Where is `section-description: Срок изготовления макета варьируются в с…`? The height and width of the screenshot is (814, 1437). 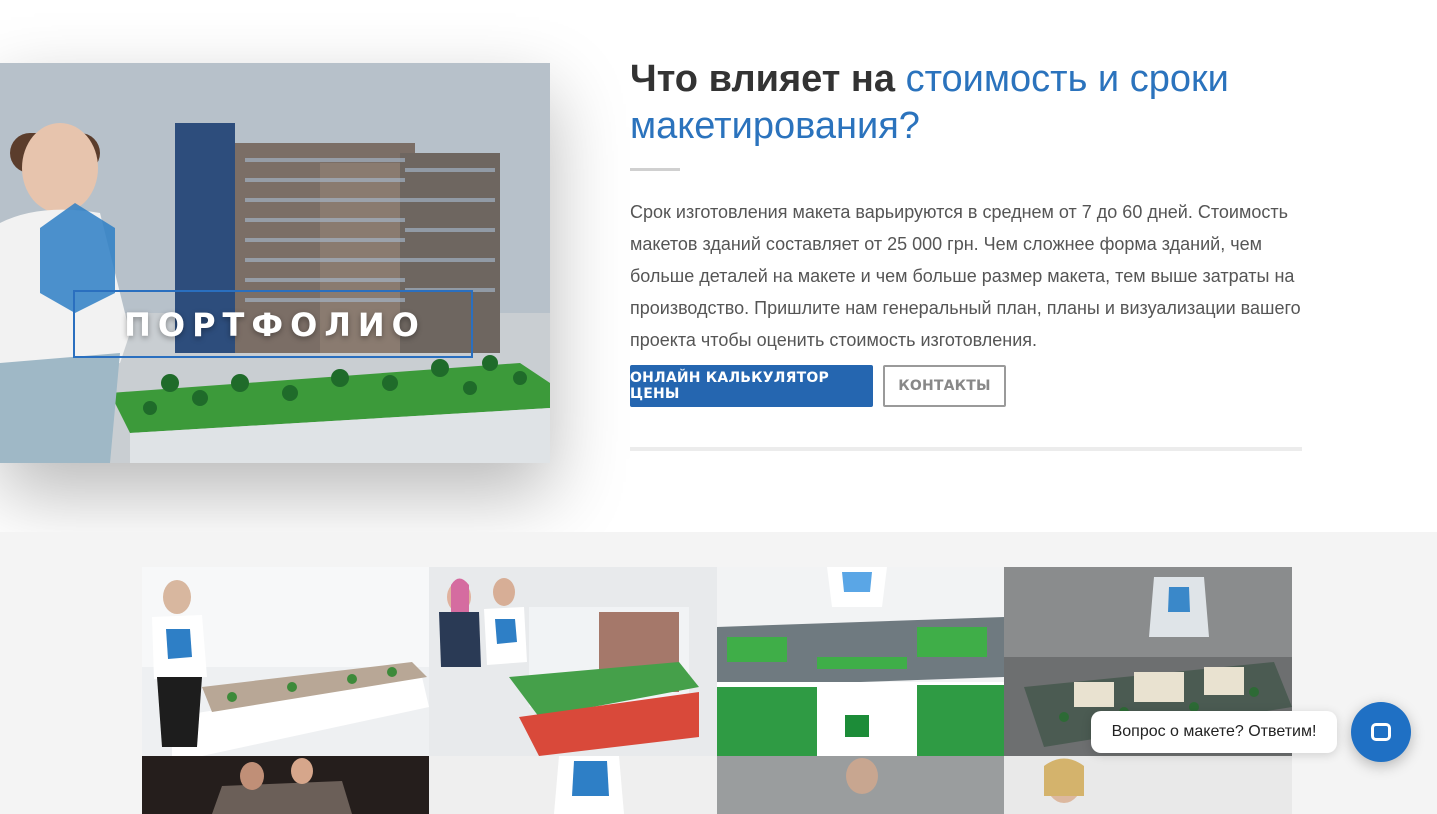 section-description: Срок изготовления макета варьируются в с… is located at coordinates (965, 276).